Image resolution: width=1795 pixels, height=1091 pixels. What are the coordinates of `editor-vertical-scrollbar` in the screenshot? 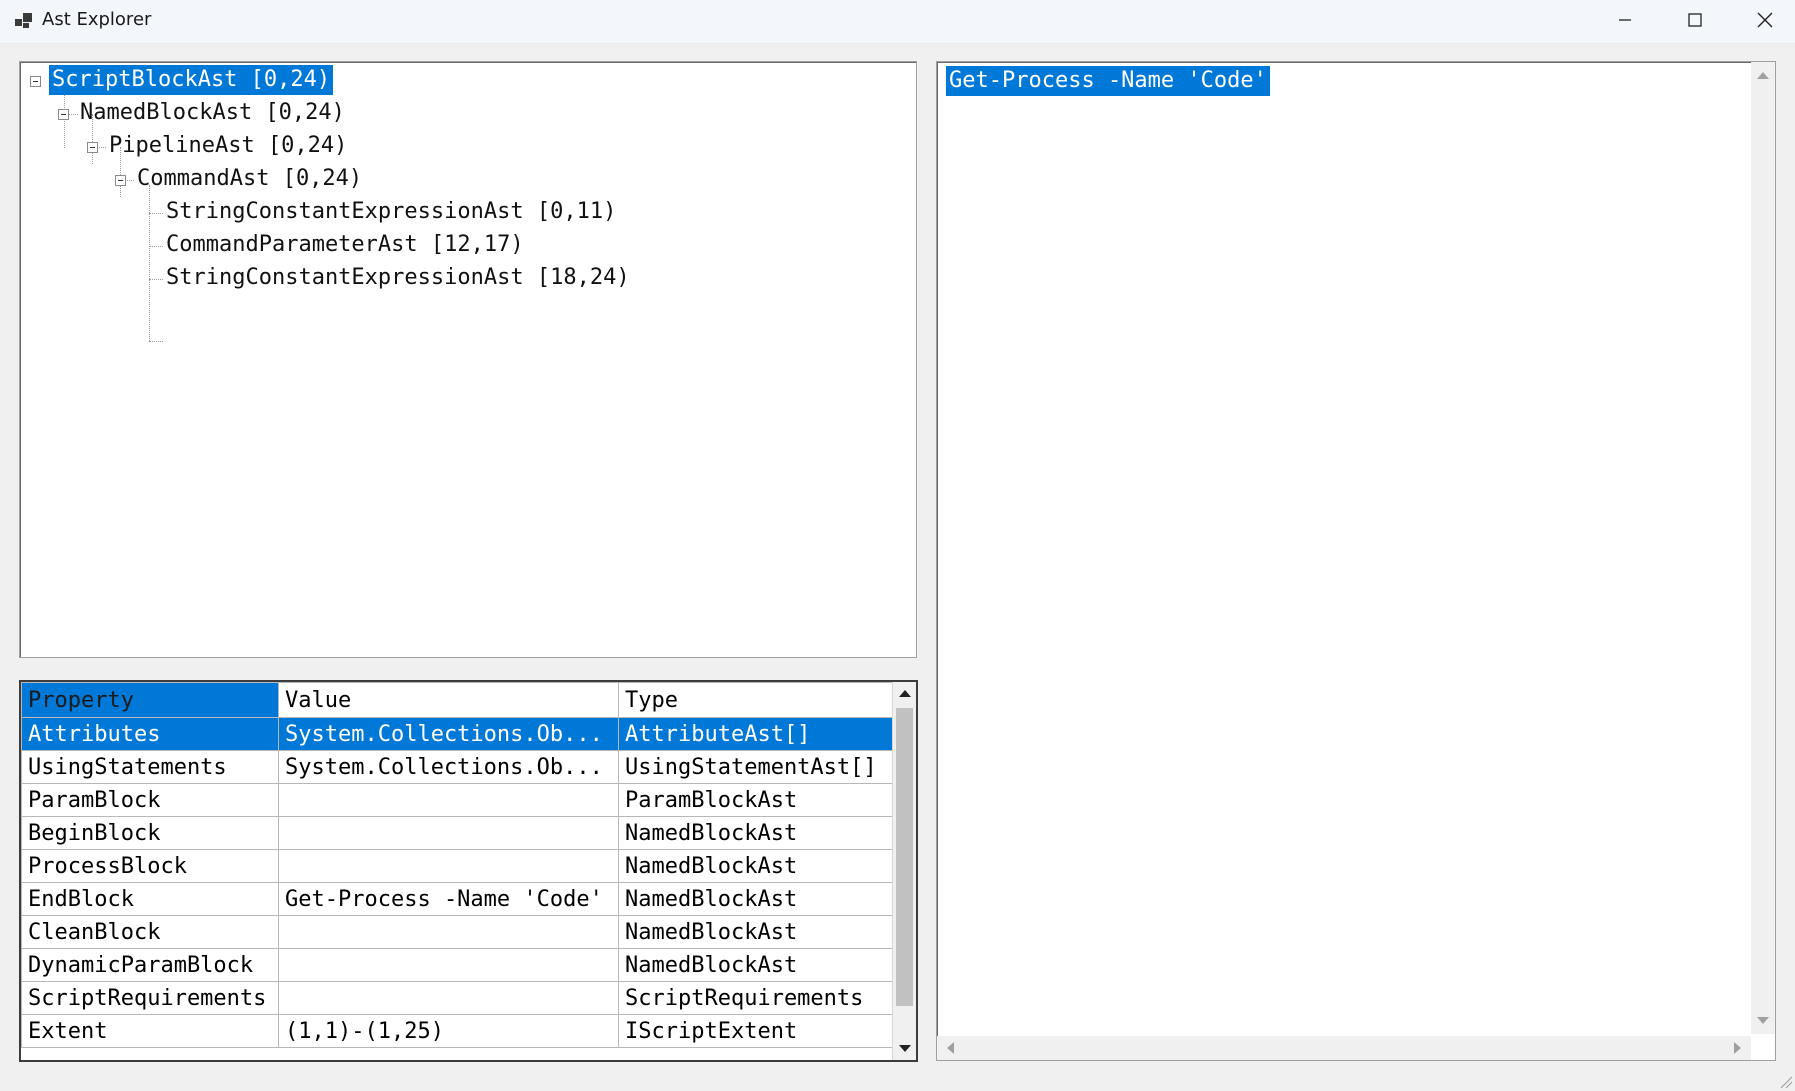 It's located at (1763, 548).